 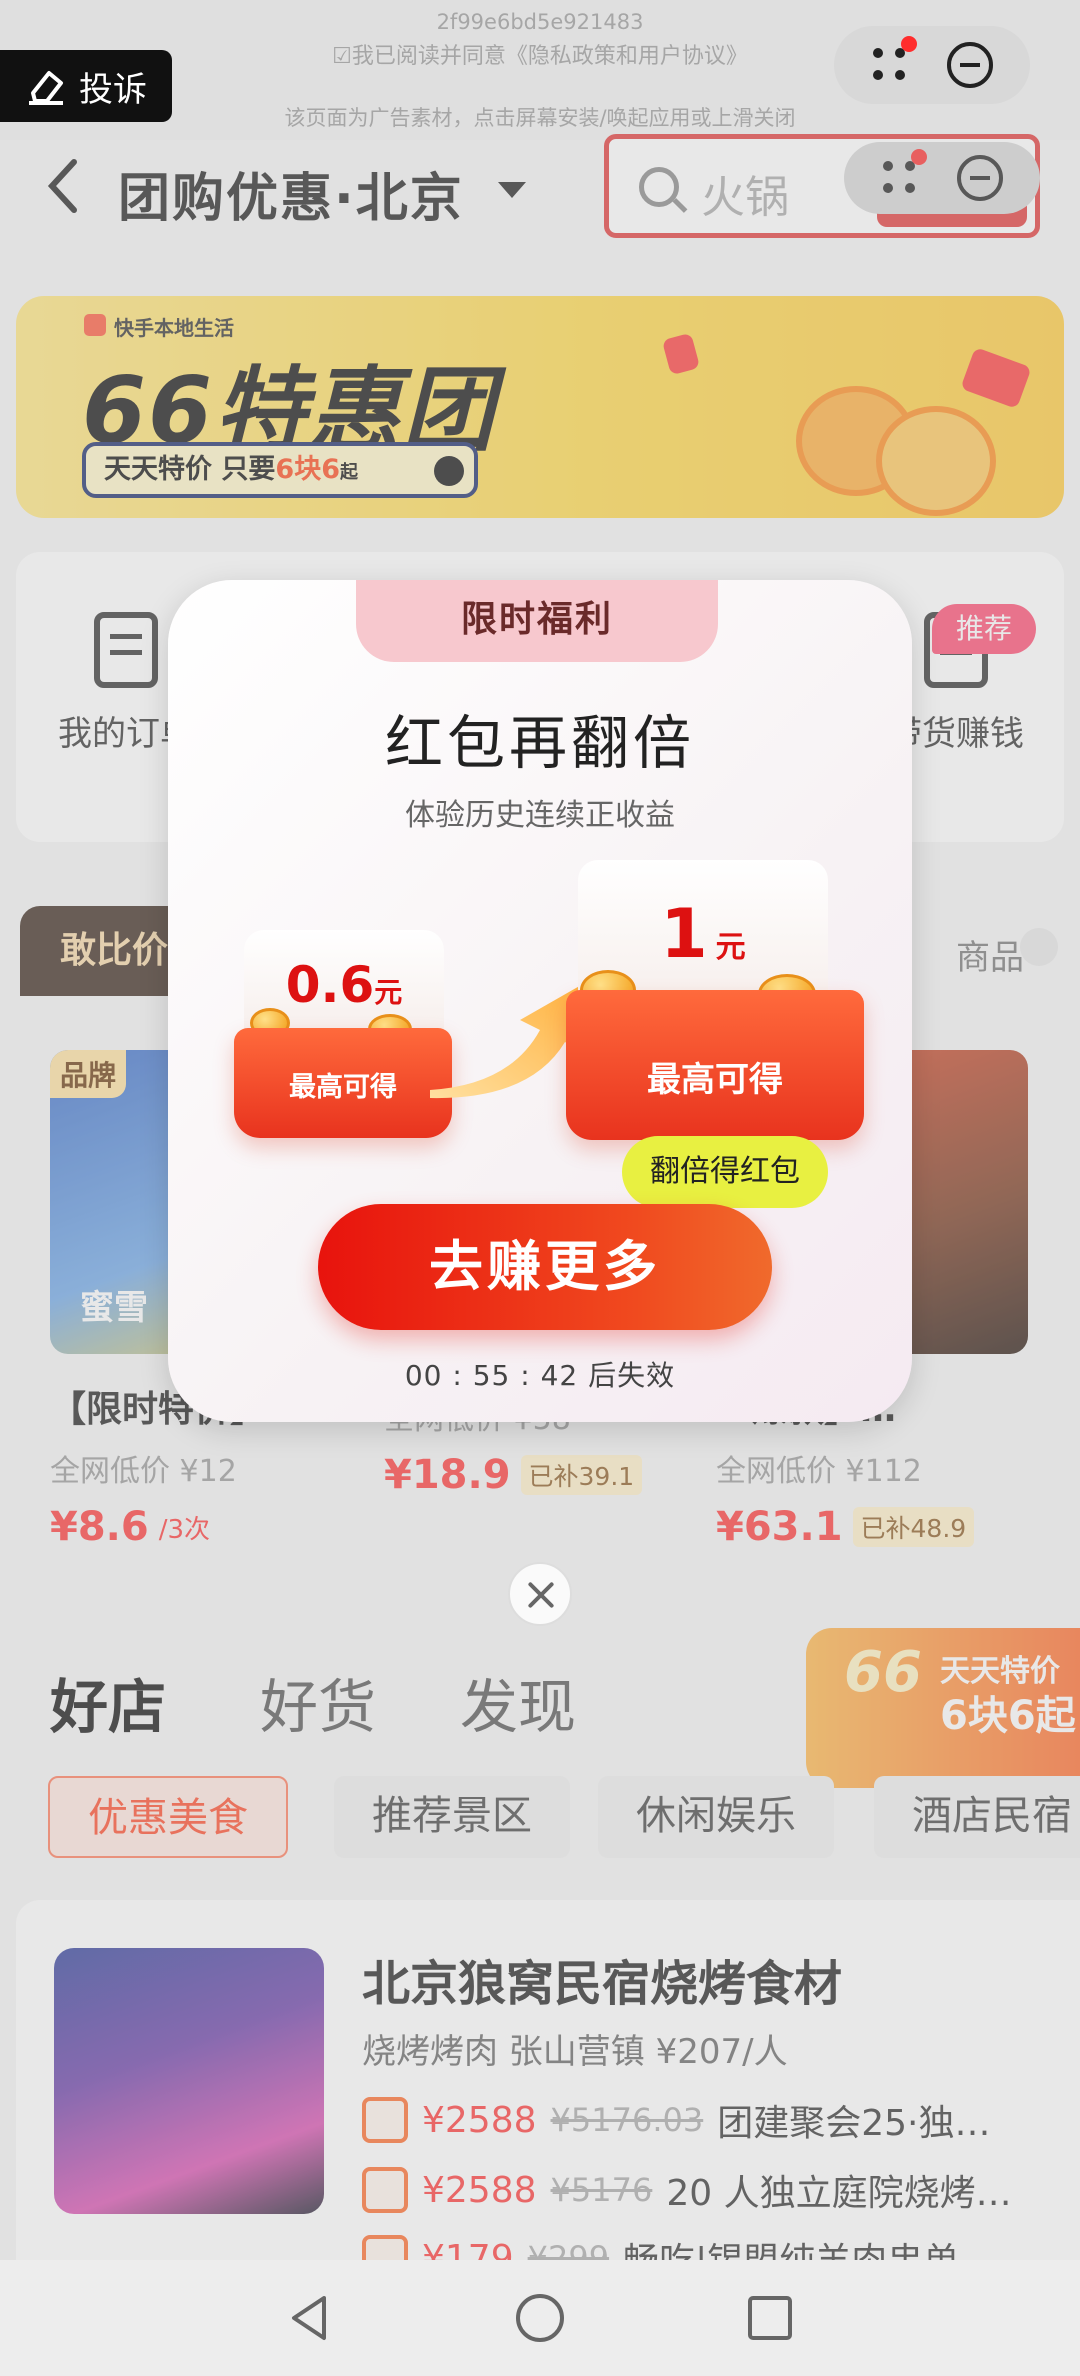 What do you see at coordinates (540, 815) in the screenshot?
I see `modal-subtitle: 体验历史连续正收益` at bounding box center [540, 815].